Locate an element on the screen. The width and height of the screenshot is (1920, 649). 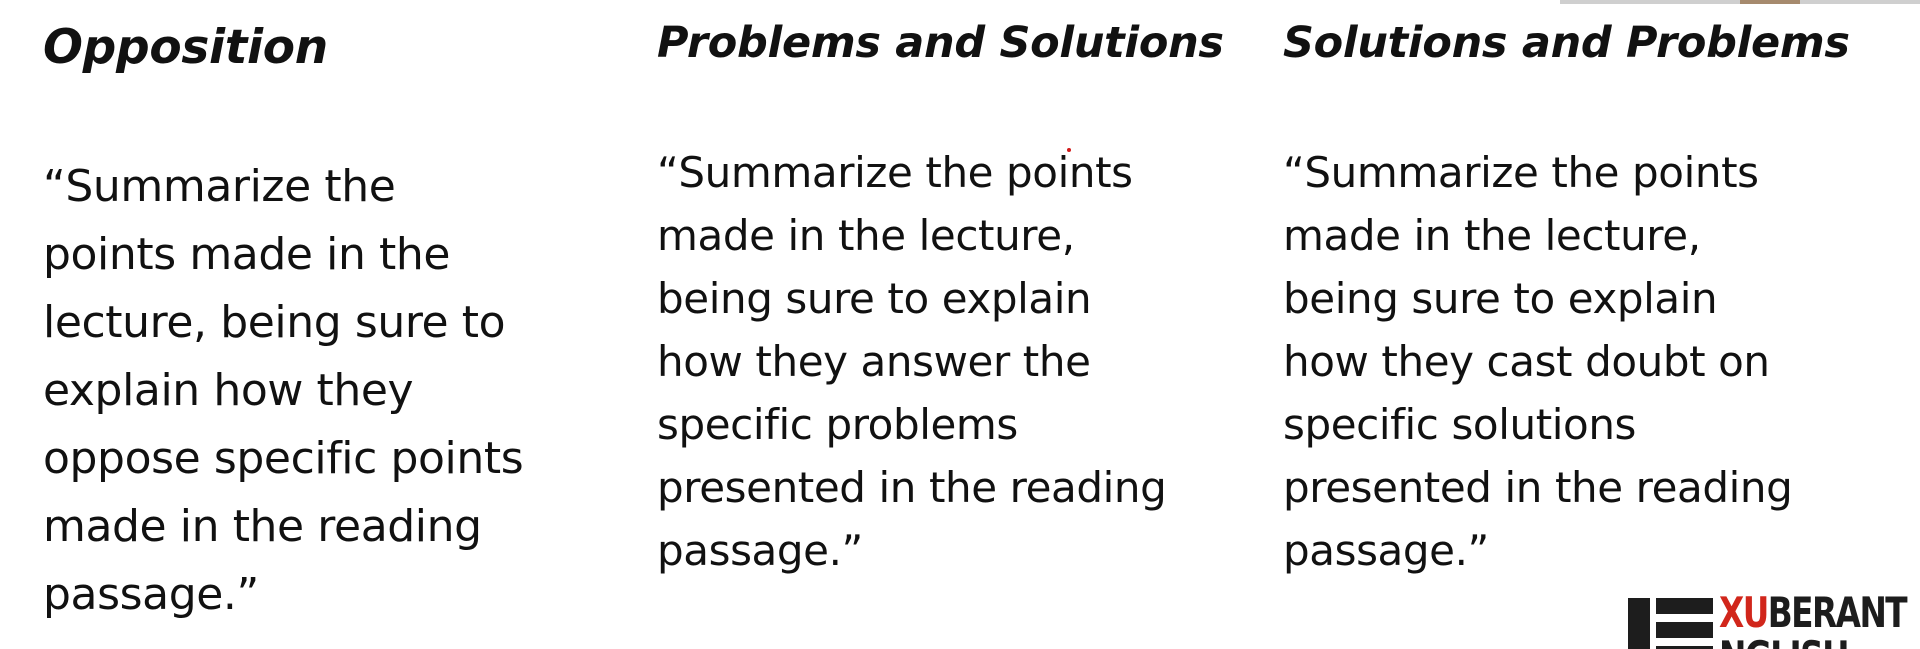
pointer-dot is located at coordinates (1069, 150).